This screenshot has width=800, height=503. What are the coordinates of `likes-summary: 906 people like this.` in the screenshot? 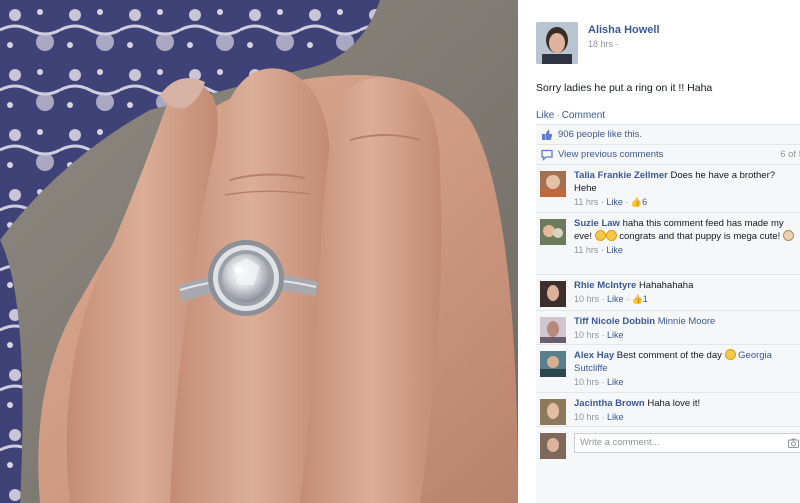 It's located at (668, 135).